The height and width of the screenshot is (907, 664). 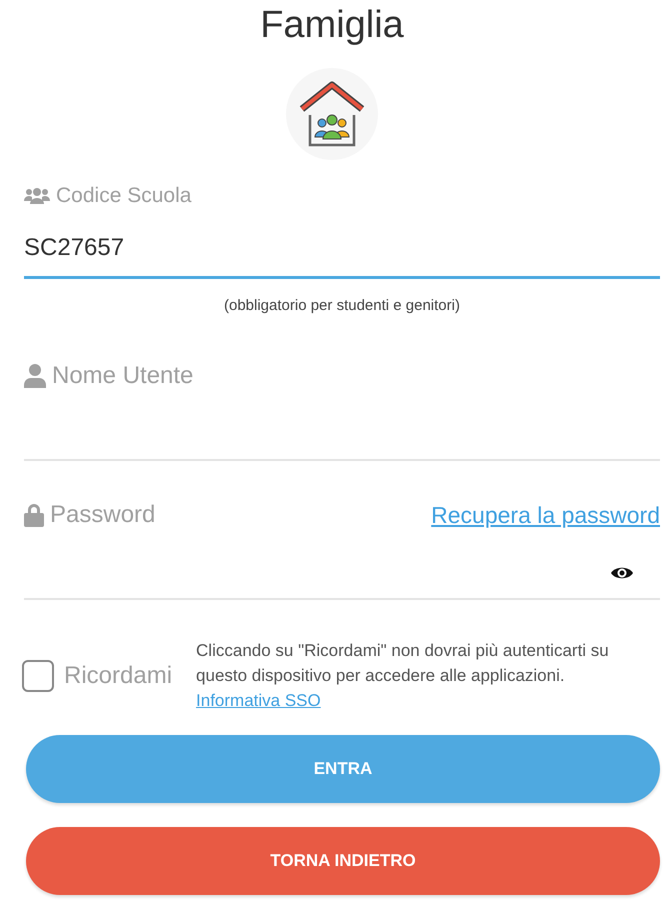 I want to click on remember-note: Cliccando su "Ricordami" non dovrai più autenticarti su questo dispositivo per accedere alle applicazioni. Informativa SSO, so click(x=403, y=676).